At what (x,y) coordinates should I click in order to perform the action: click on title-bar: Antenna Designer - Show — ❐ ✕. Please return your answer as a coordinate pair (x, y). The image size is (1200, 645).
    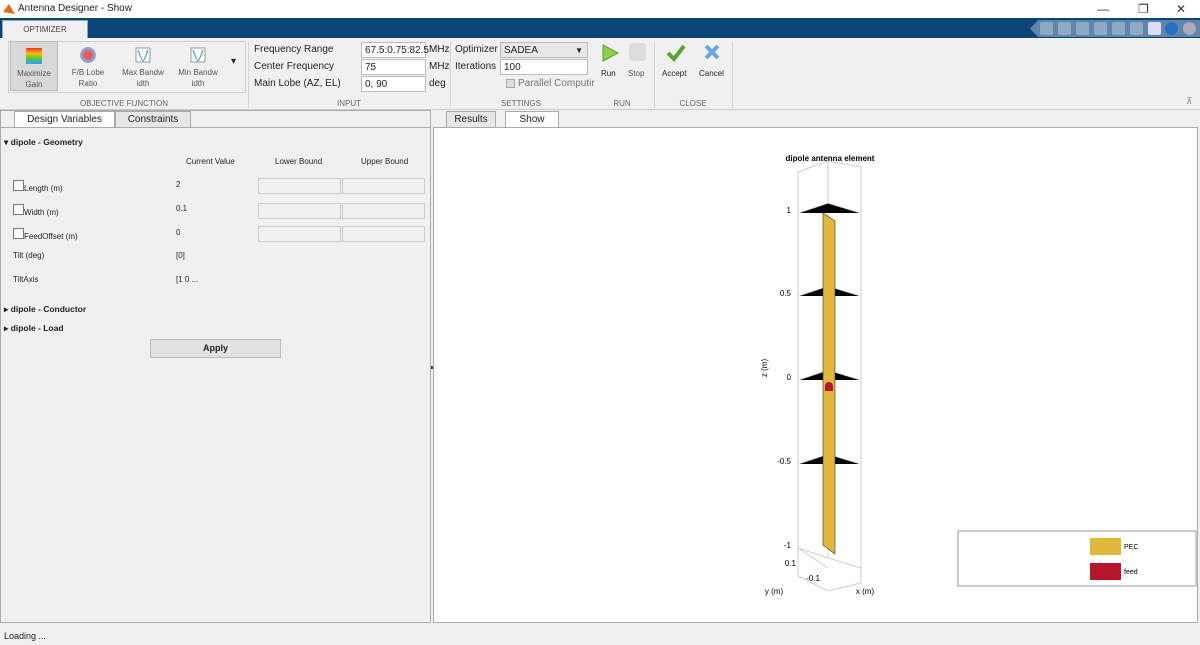
    Looking at the image, I should click on (600, 9).